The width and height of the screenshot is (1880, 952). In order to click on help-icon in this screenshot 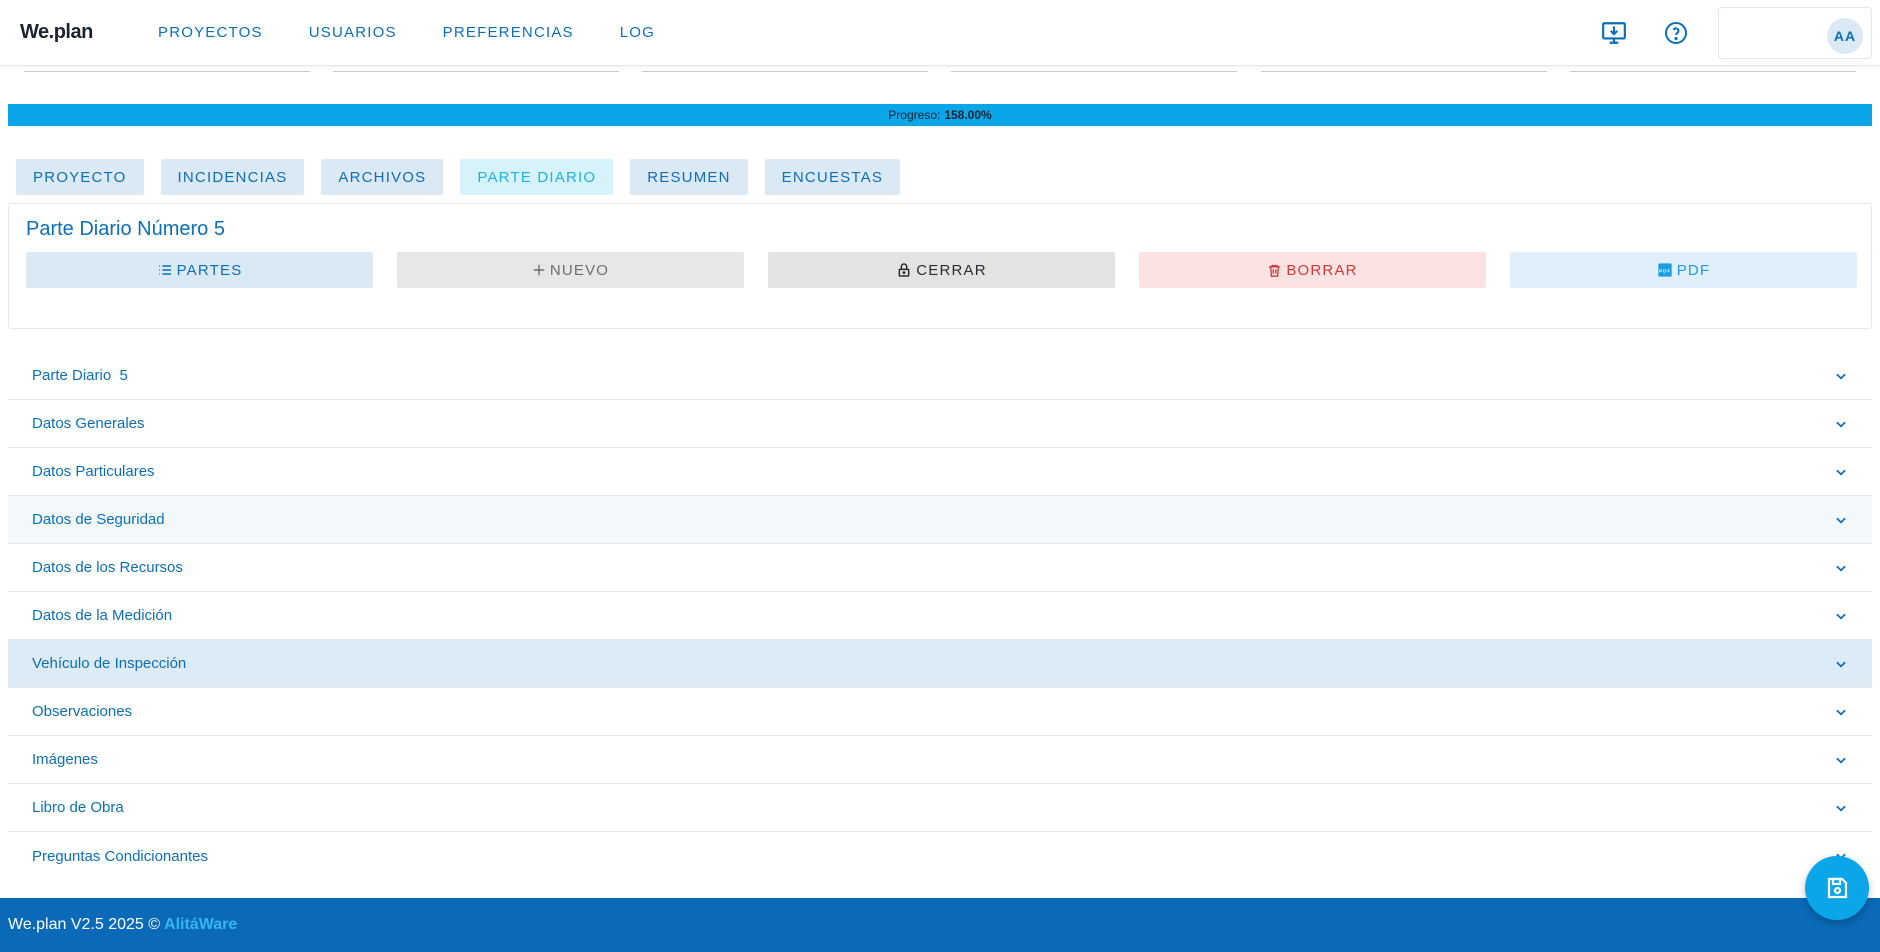, I will do `click(1676, 33)`.